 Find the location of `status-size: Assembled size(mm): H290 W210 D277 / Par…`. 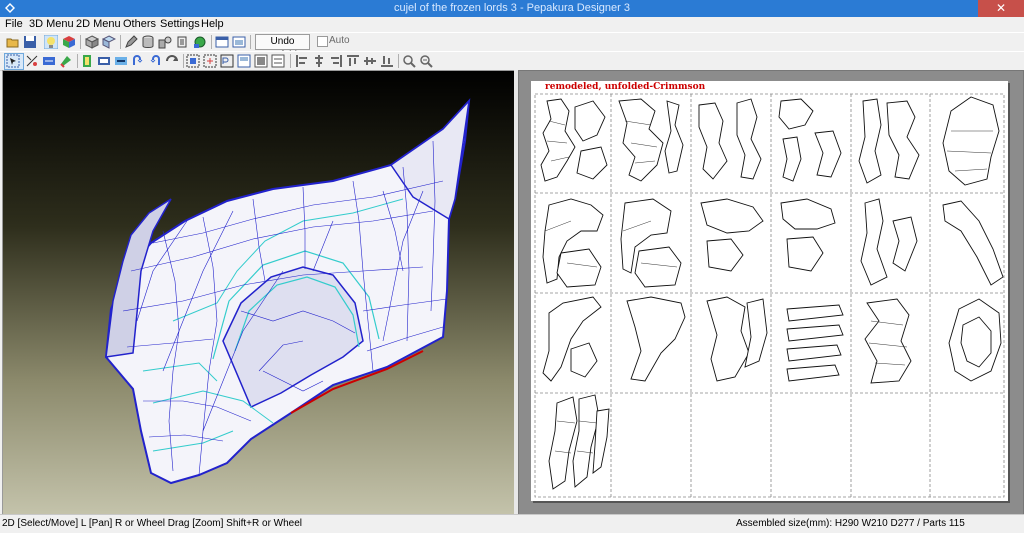

status-size: Assembled size(mm): H290 W210 D277 / Par… is located at coordinates (850, 523).